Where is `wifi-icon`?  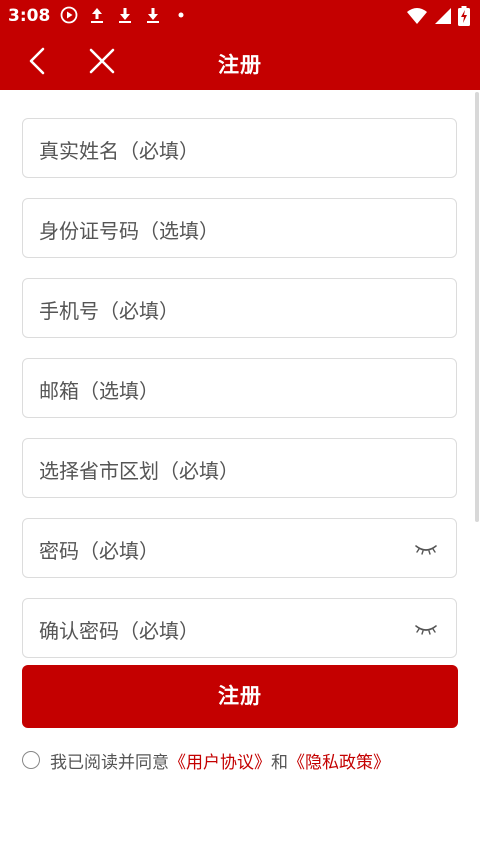 wifi-icon is located at coordinates (417, 18).